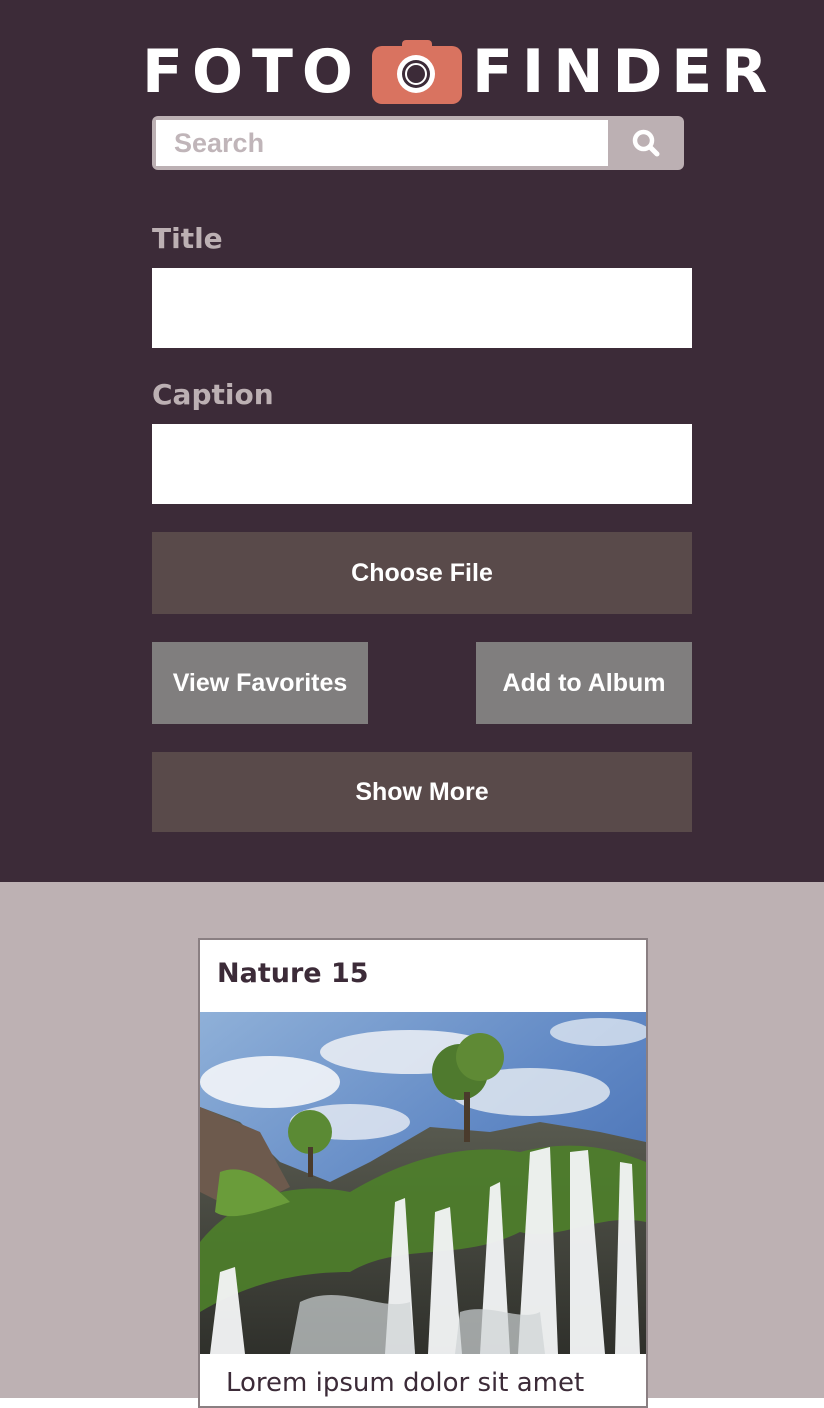 The image size is (824, 1408). I want to click on card-title: Nature 15, so click(293, 973).